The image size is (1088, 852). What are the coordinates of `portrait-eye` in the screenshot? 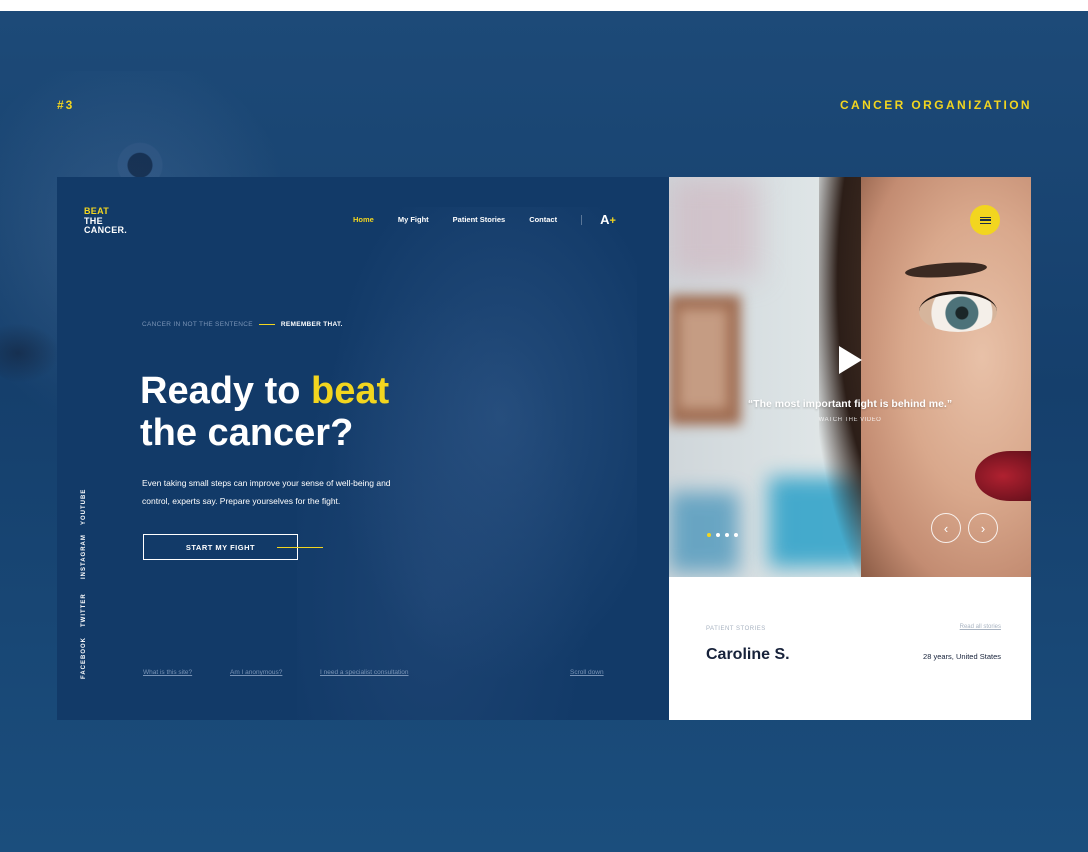 It's located at (958, 311).